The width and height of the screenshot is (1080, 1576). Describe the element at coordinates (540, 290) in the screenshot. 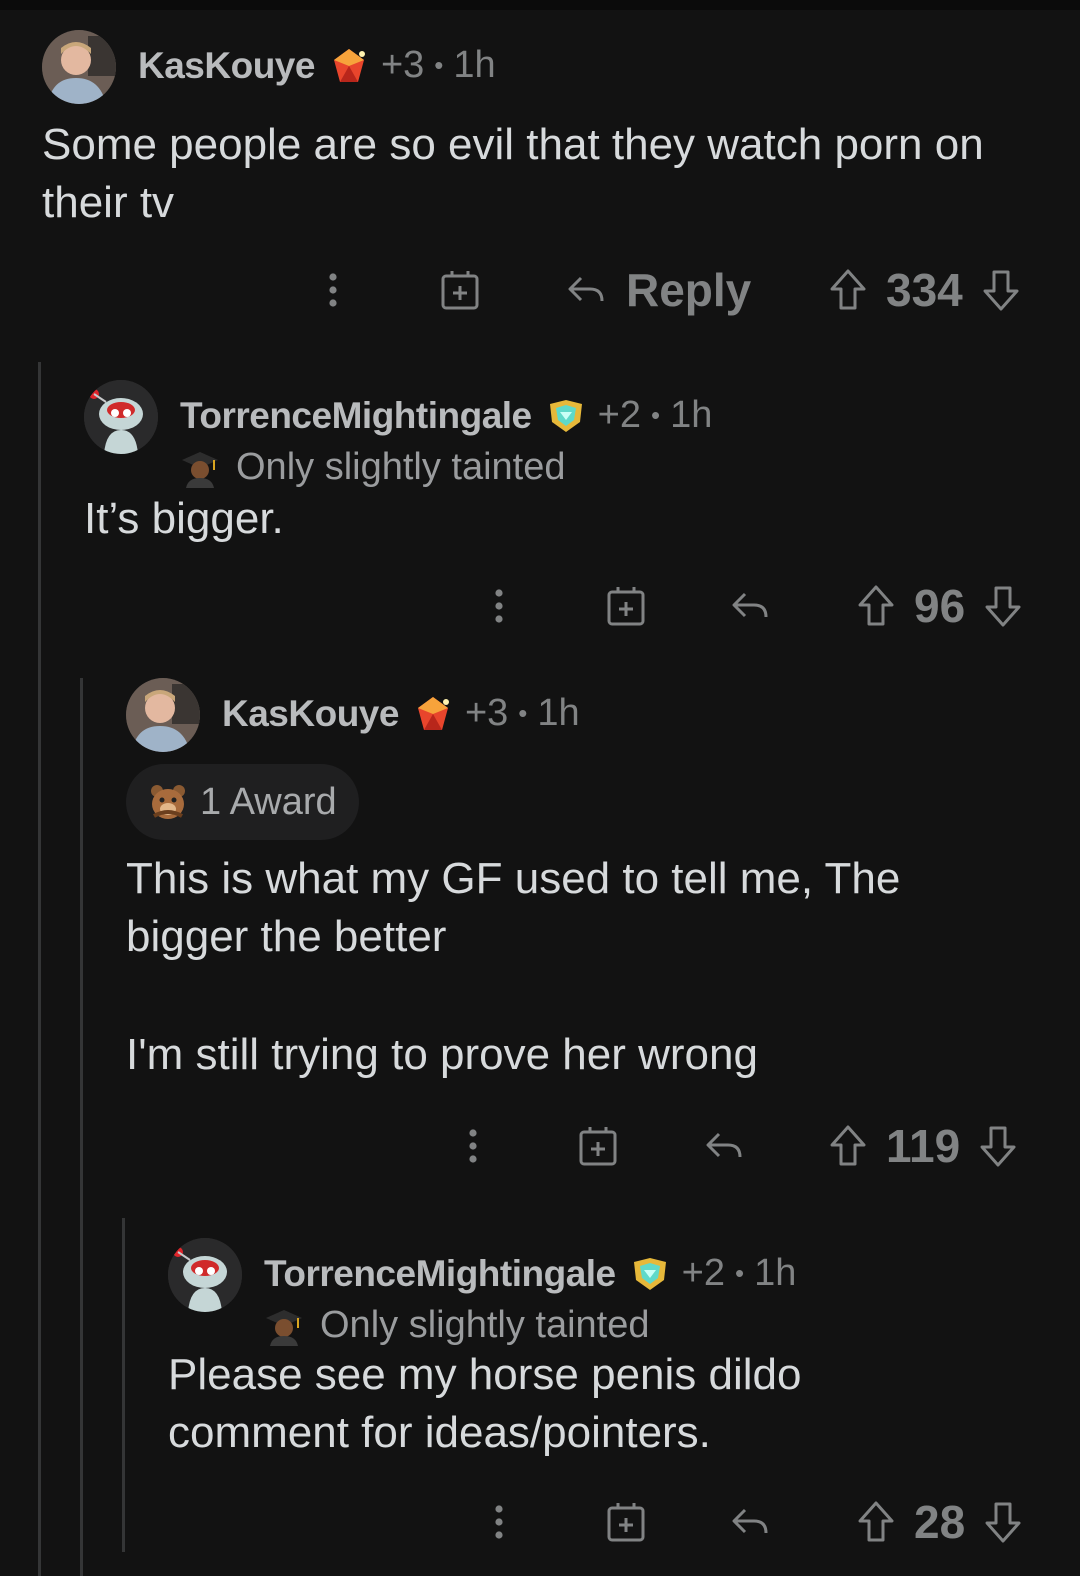

I see `comment-1-actions: Reply 334` at that location.